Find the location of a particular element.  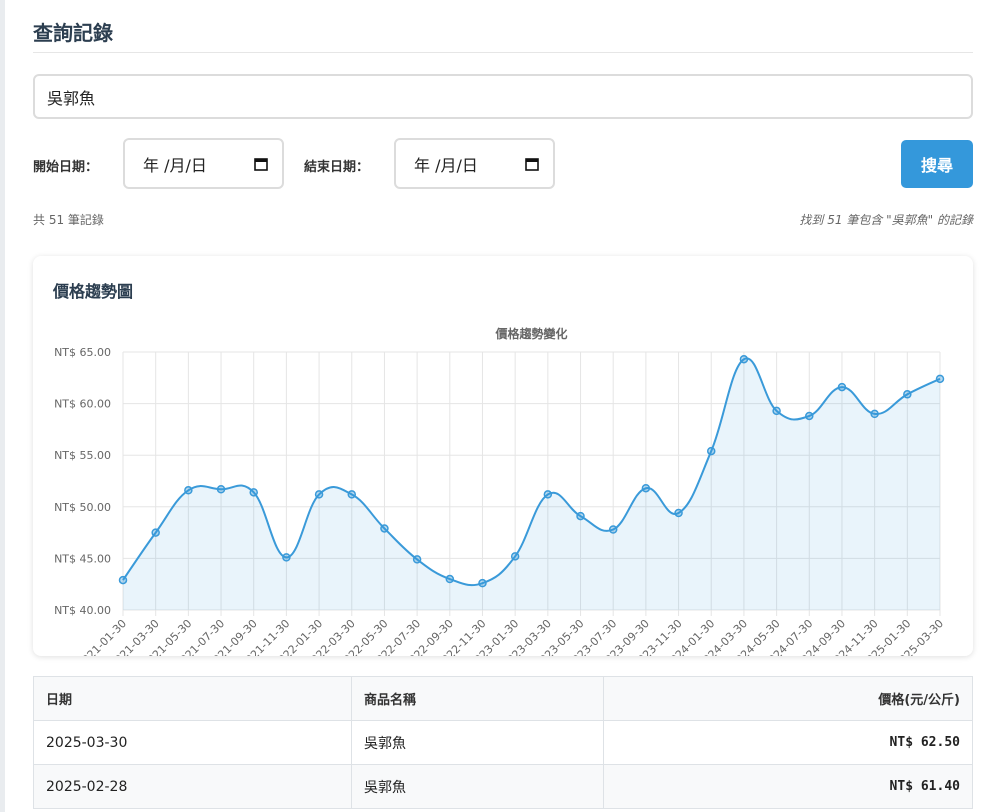

table-row: 2025-02-28 吳郭魚 NT$ 61.40 is located at coordinates (503, 786).